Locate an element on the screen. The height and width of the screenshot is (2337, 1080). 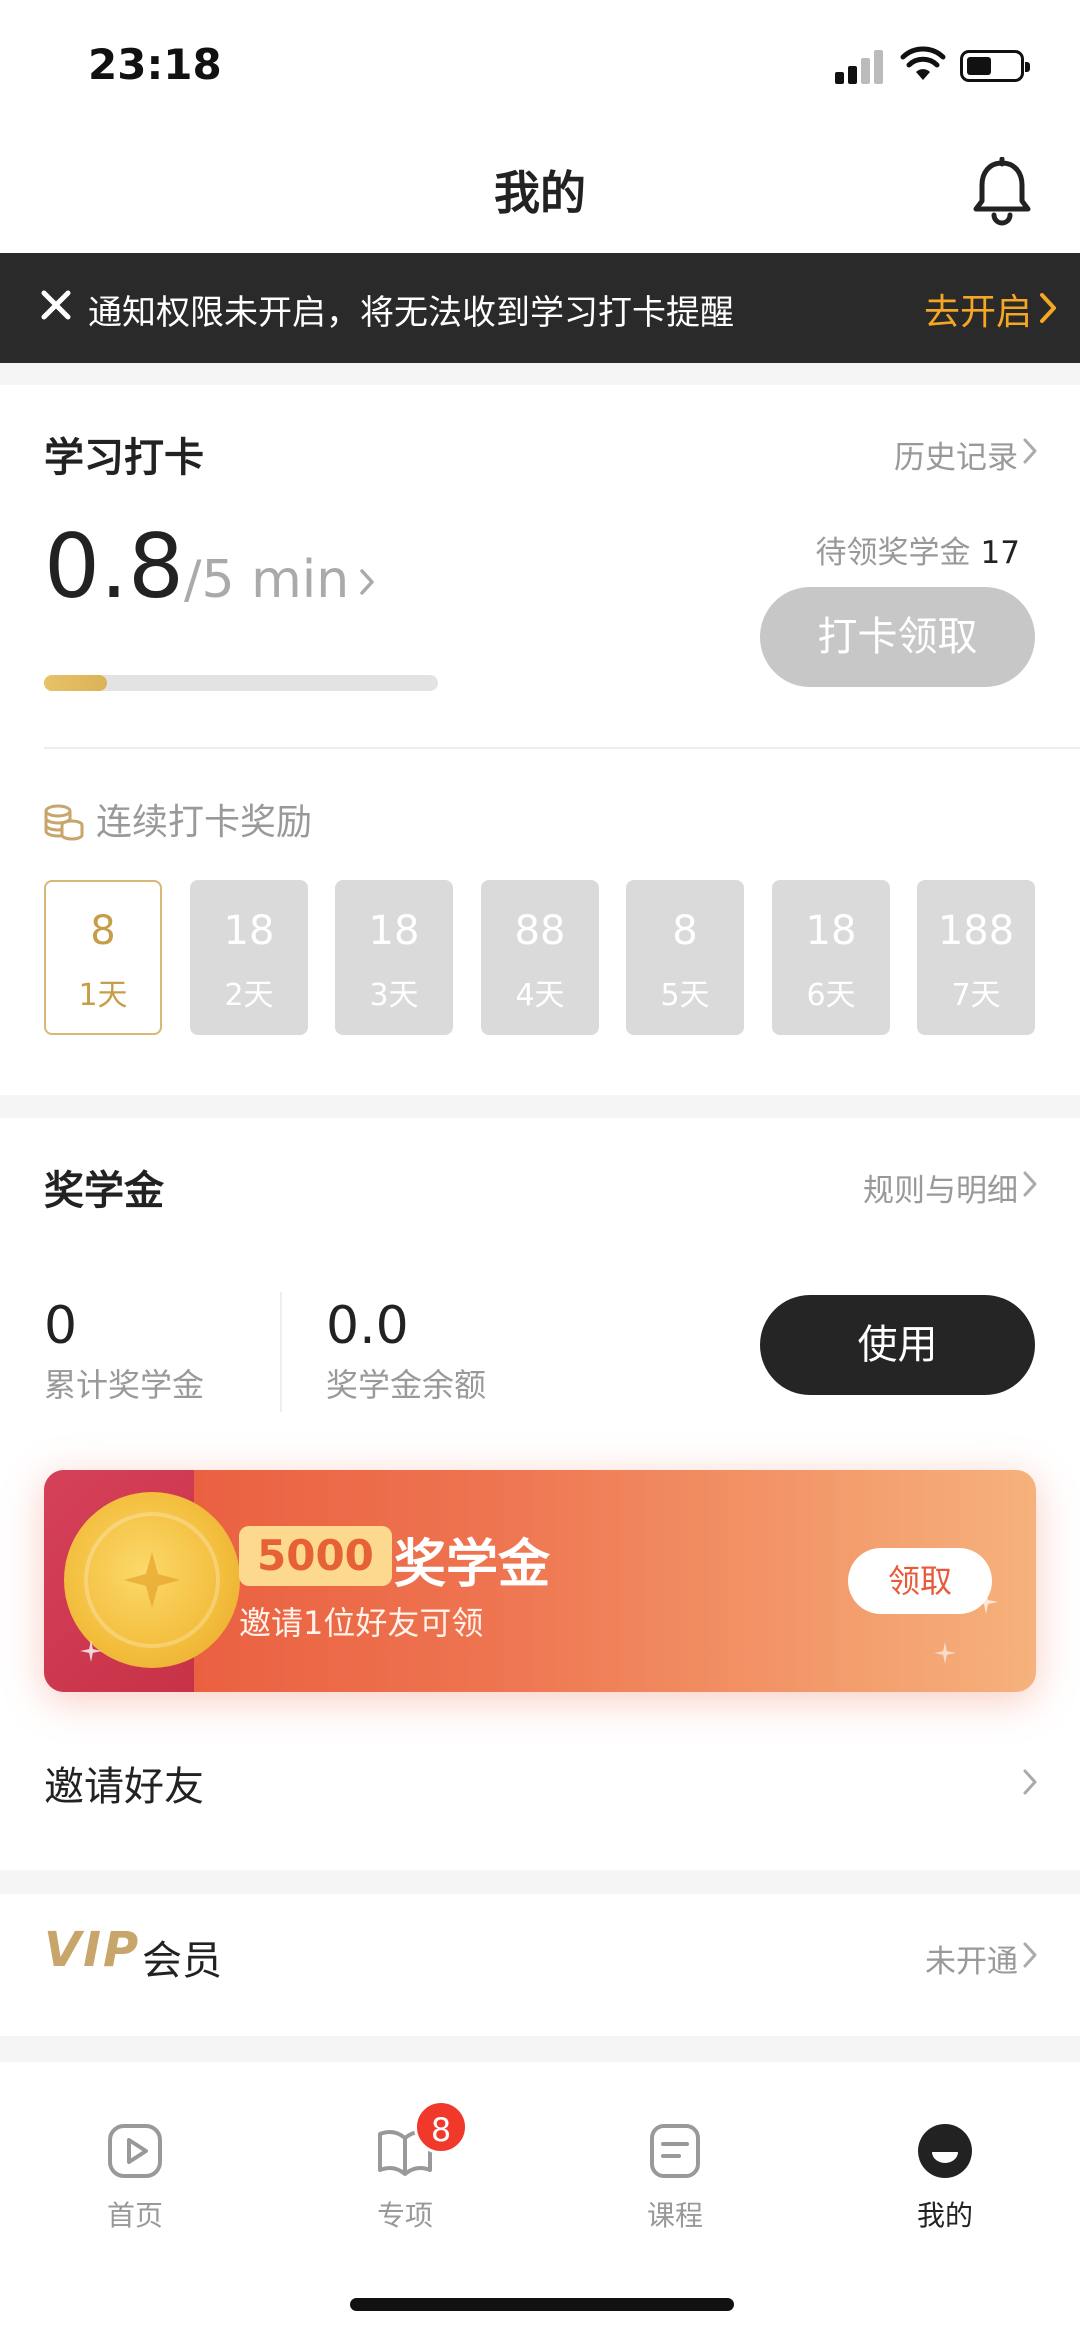
pending-scholarship: 待领奖学金 17 is located at coordinates (918, 549).